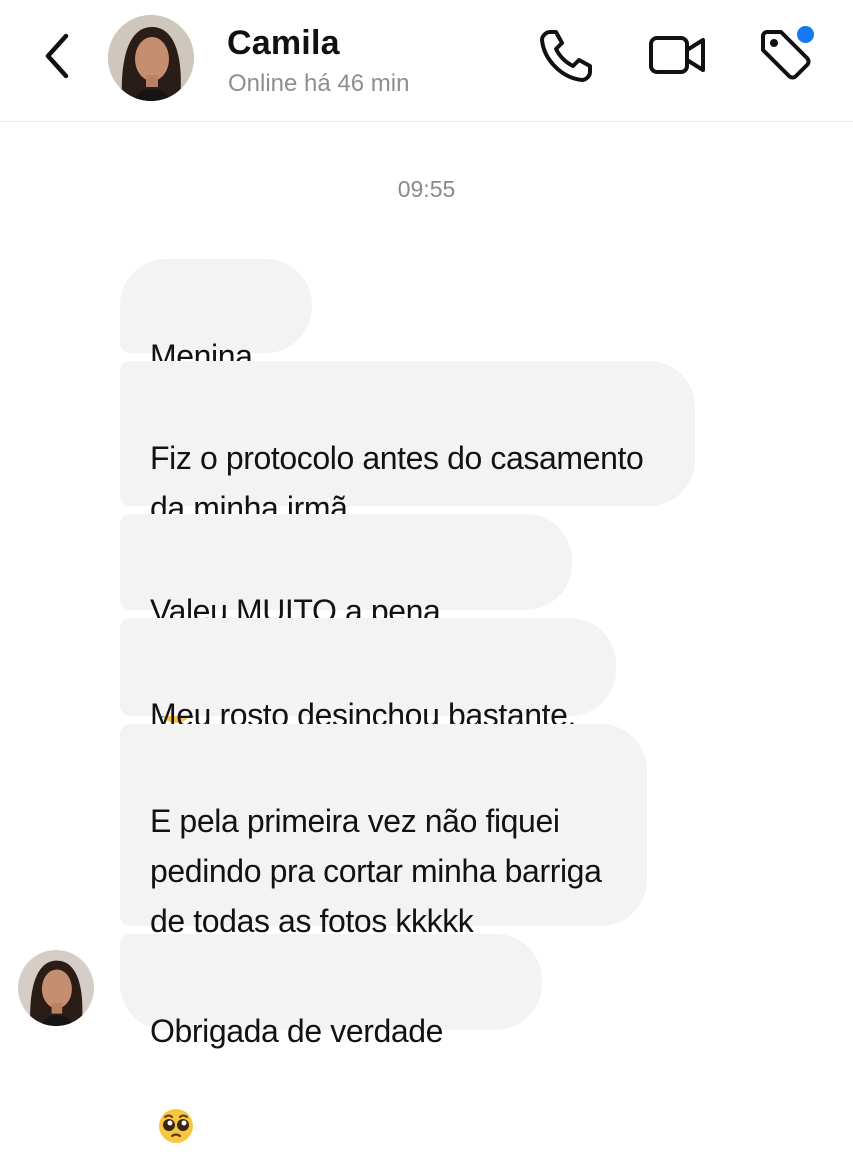  I want to click on message-text: Obrigada de verdade, so click(297, 1031).